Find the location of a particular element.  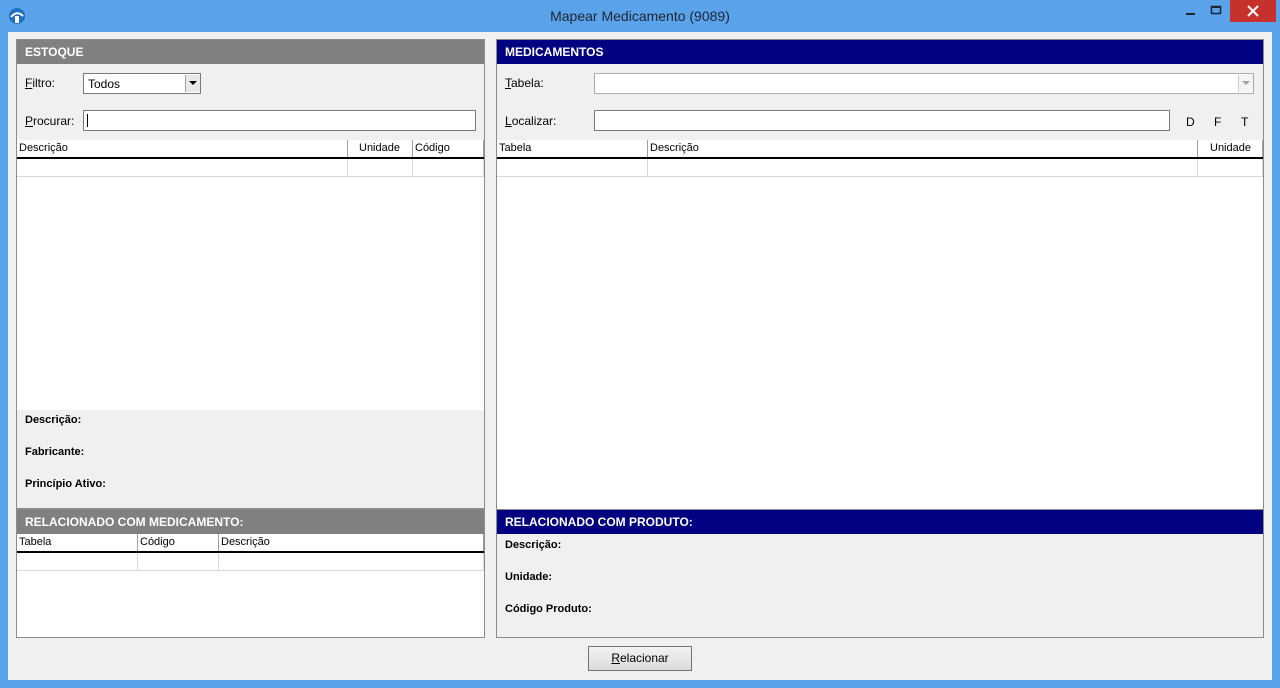

relacionado-produto-header: RELACIONADO COM PRODUTO: is located at coordinates (880, 522).